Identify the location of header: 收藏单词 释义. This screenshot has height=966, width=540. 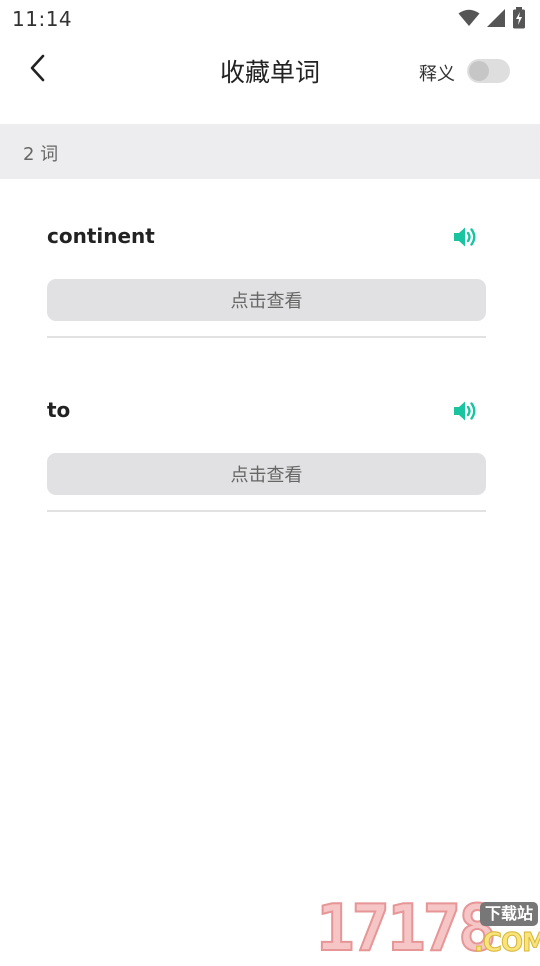
(270, 71).